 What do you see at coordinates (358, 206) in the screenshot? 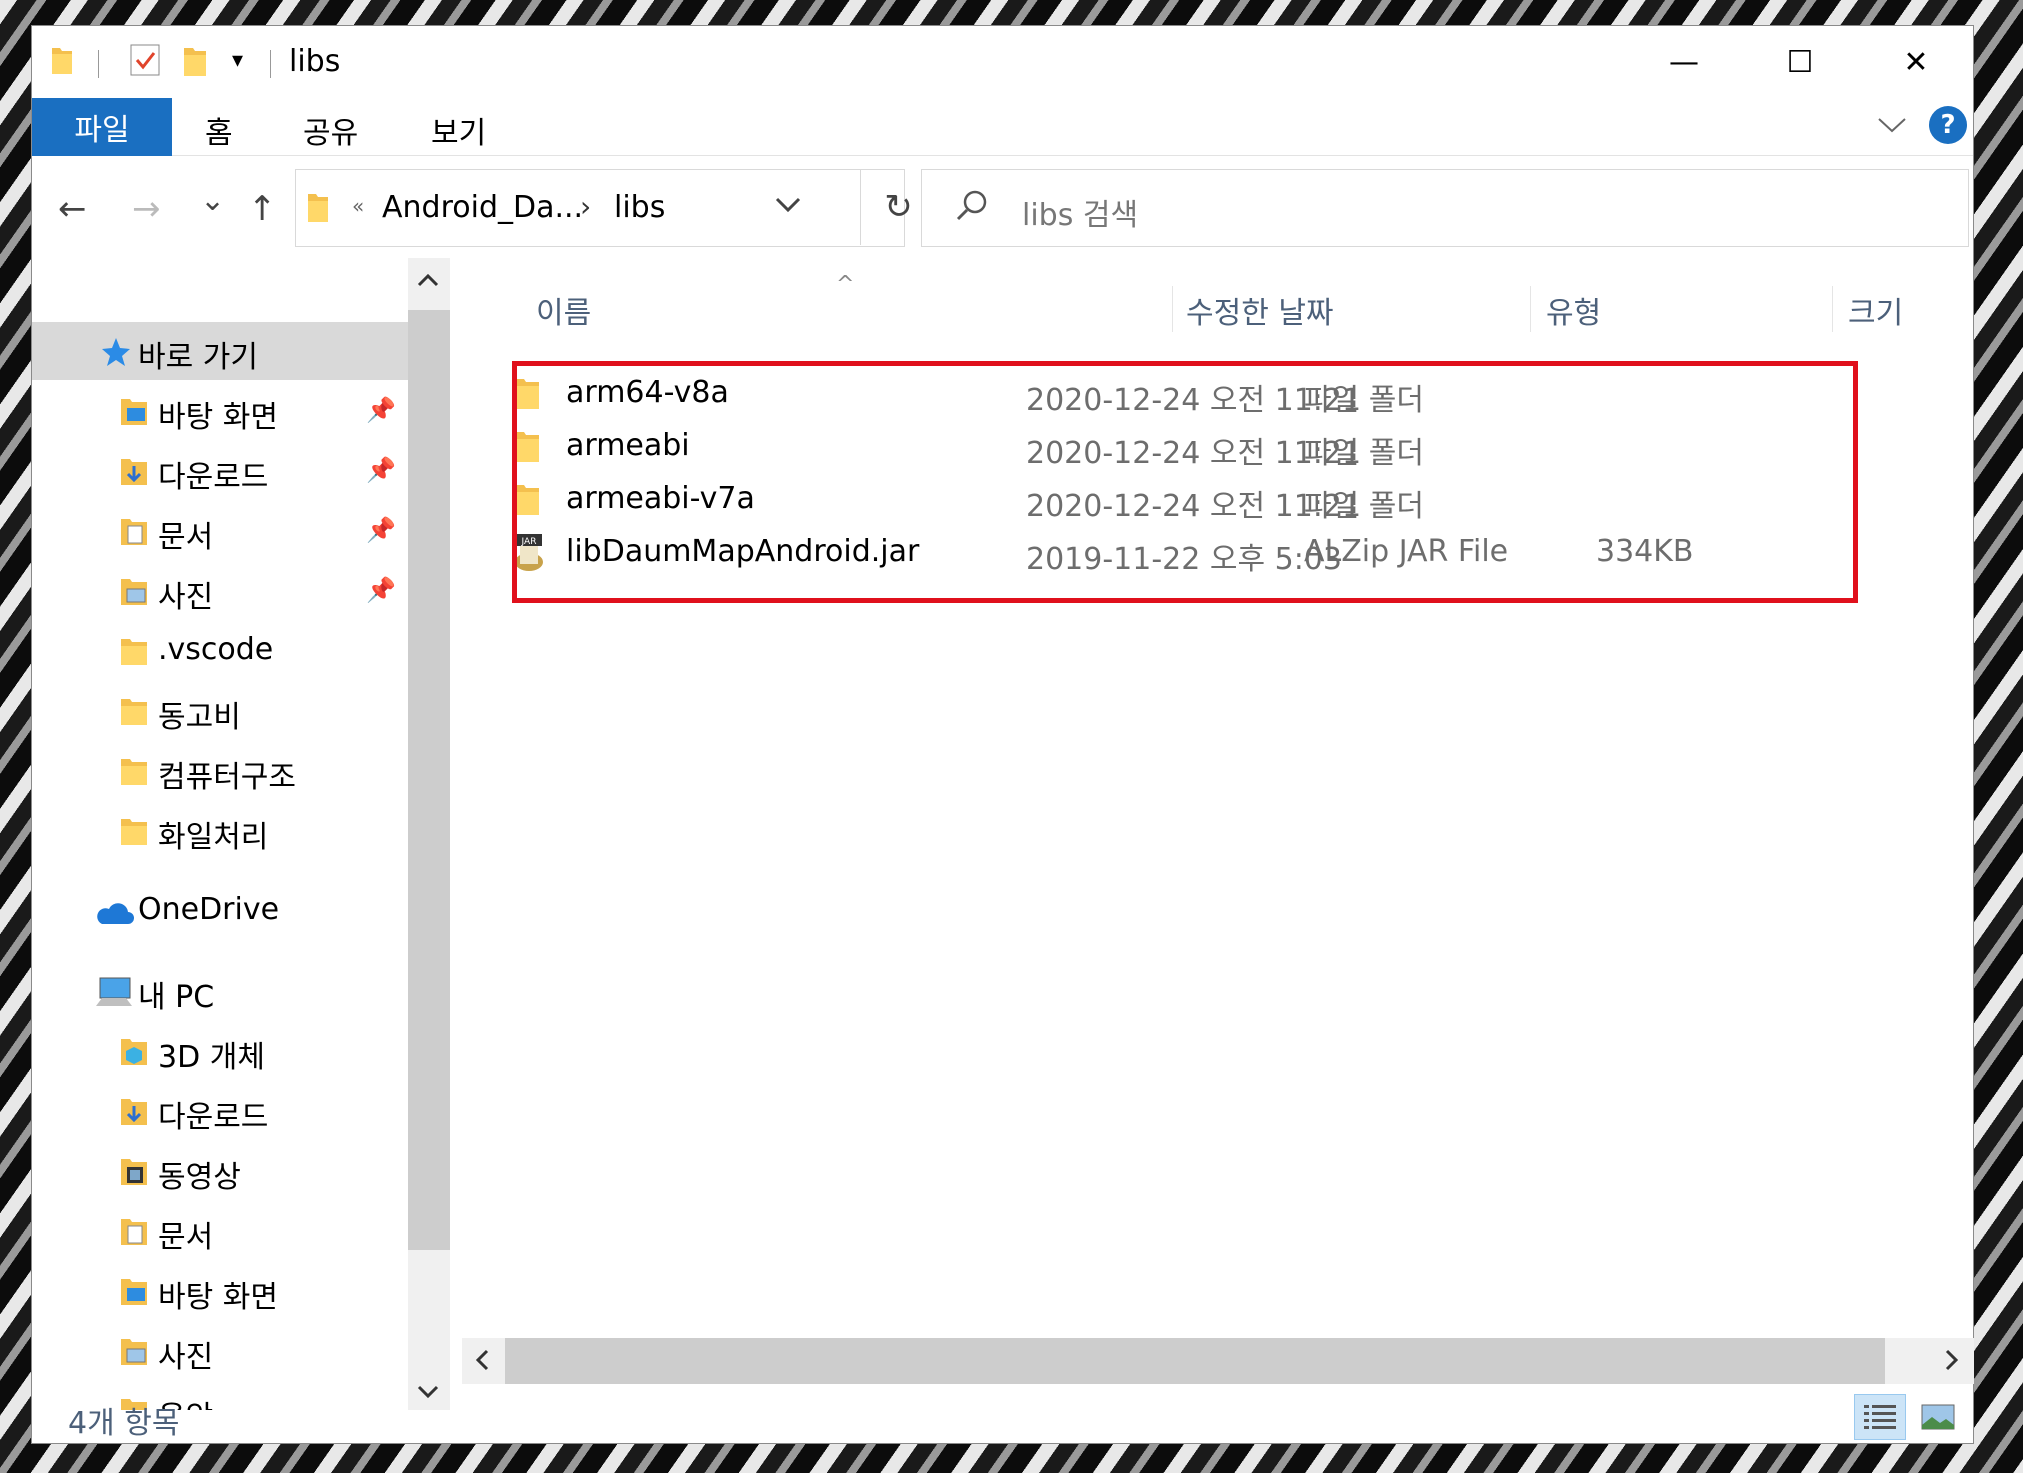
I see `breadcrumb-overflow: «` at bounding box center [358, 206].